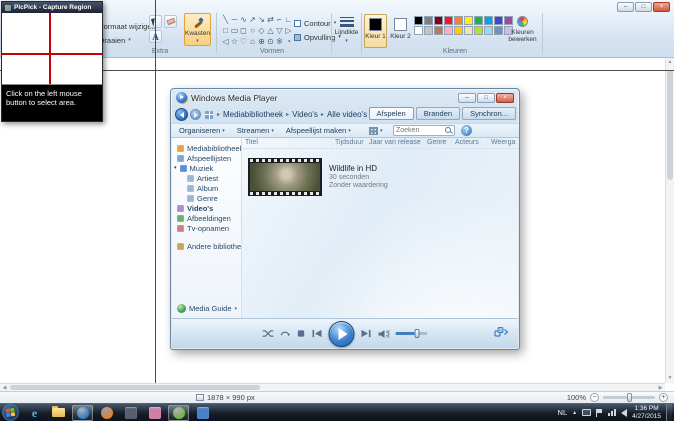  Describe the element at coordinates (261, 30) in the screenshot. I see `shape-tool-icon: ◇` at that location.